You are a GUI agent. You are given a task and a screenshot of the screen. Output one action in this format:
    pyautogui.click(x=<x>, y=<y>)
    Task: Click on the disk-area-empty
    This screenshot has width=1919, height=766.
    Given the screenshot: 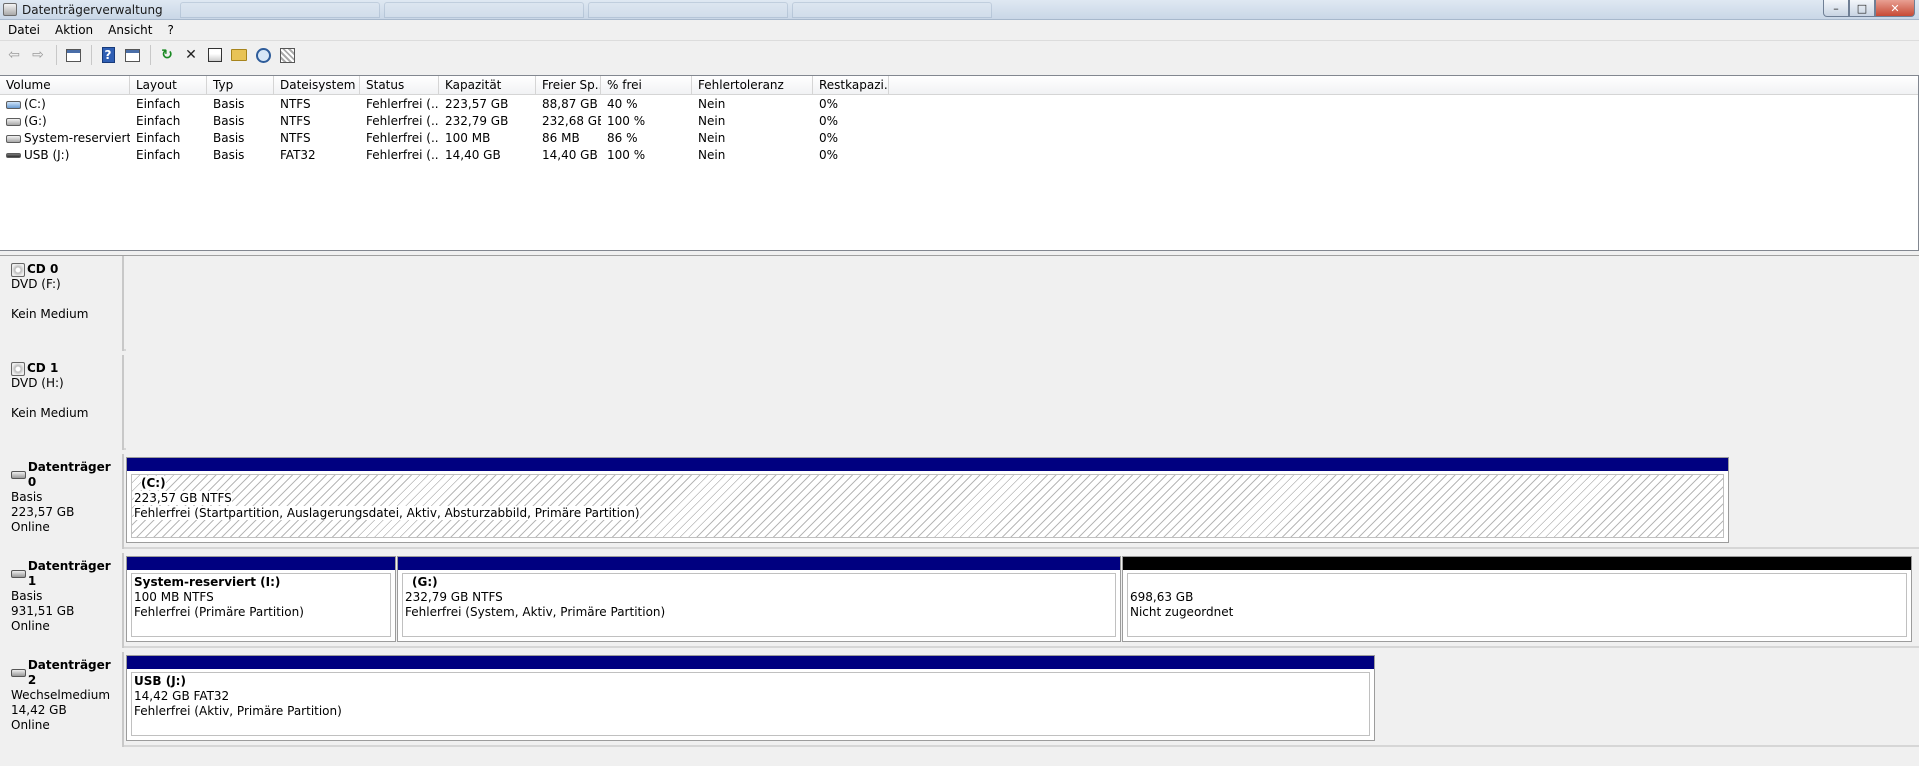 What is the action you would take?
    pyautogui.click(x=1022, y=303)
    